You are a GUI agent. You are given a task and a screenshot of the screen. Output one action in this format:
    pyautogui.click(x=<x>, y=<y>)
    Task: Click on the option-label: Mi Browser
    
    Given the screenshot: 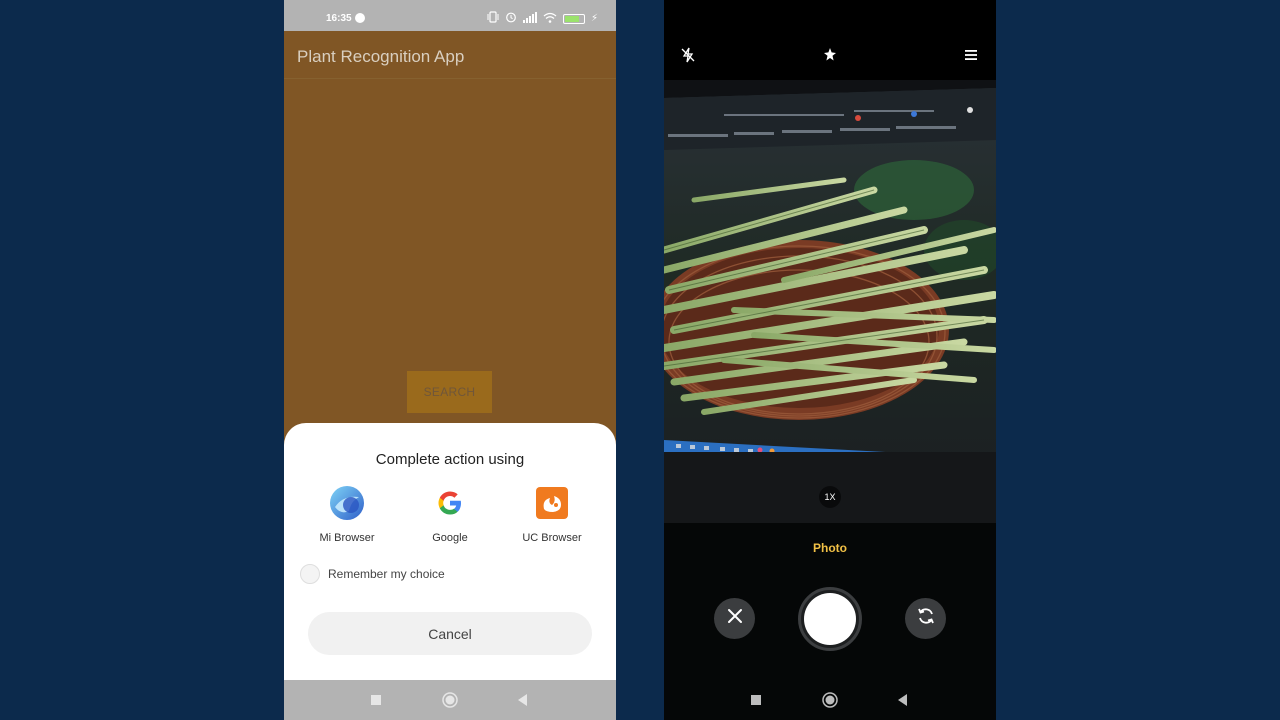 What is the action you would take?
    pyautogui.click(x=347, y=538)
    